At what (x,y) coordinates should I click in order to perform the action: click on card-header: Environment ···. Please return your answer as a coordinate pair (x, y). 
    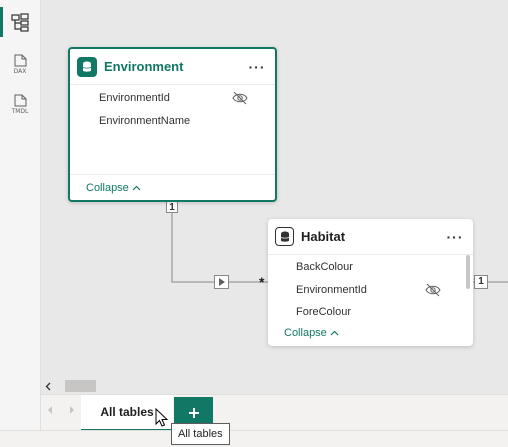
    Looking at the image, I should click on (172, 67).